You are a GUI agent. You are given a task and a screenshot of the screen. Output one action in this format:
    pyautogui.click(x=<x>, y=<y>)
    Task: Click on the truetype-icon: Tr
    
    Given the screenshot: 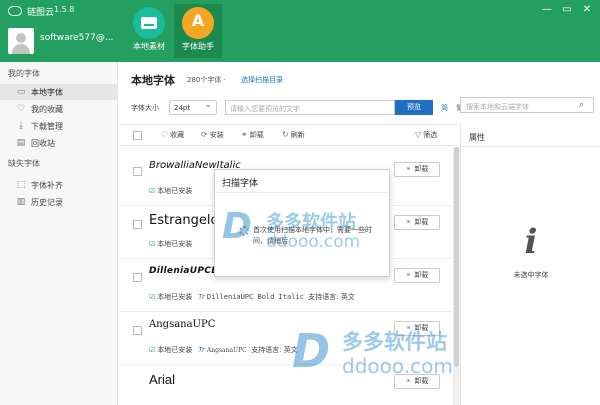 What is the action you would take?
    pyautogui.click(x=201, y=297)
    